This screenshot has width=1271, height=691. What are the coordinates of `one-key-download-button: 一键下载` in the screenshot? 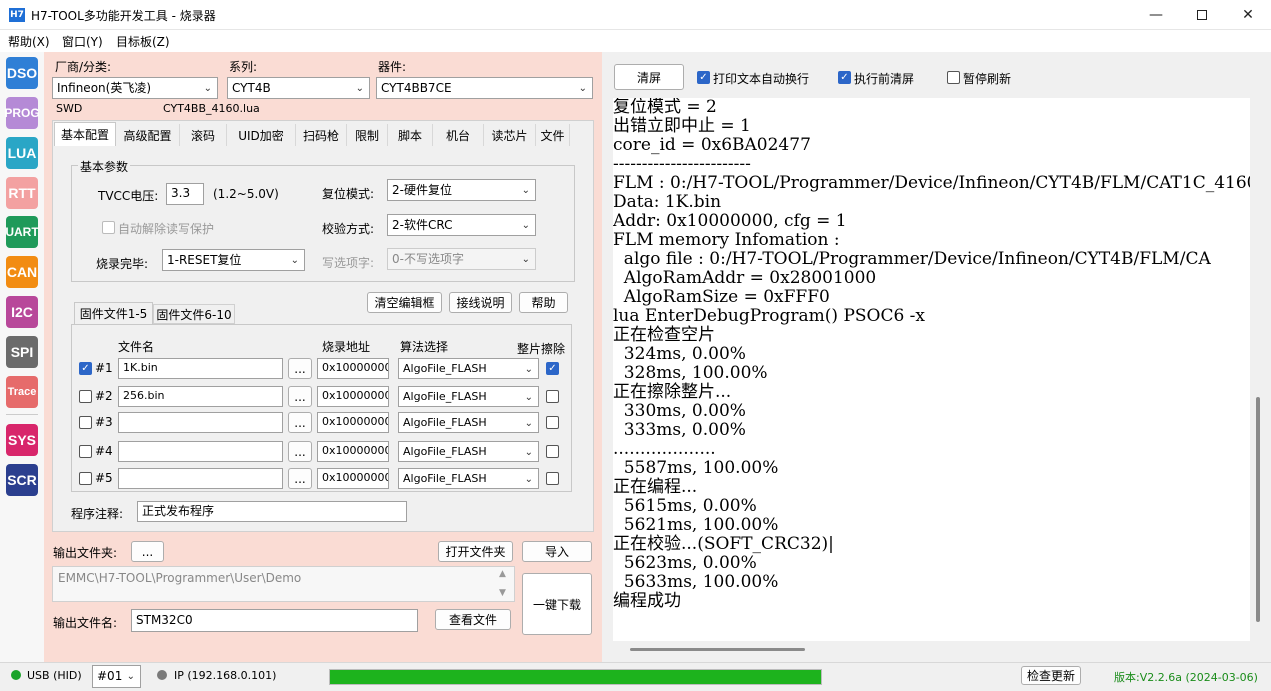 It's located at (557, 604).